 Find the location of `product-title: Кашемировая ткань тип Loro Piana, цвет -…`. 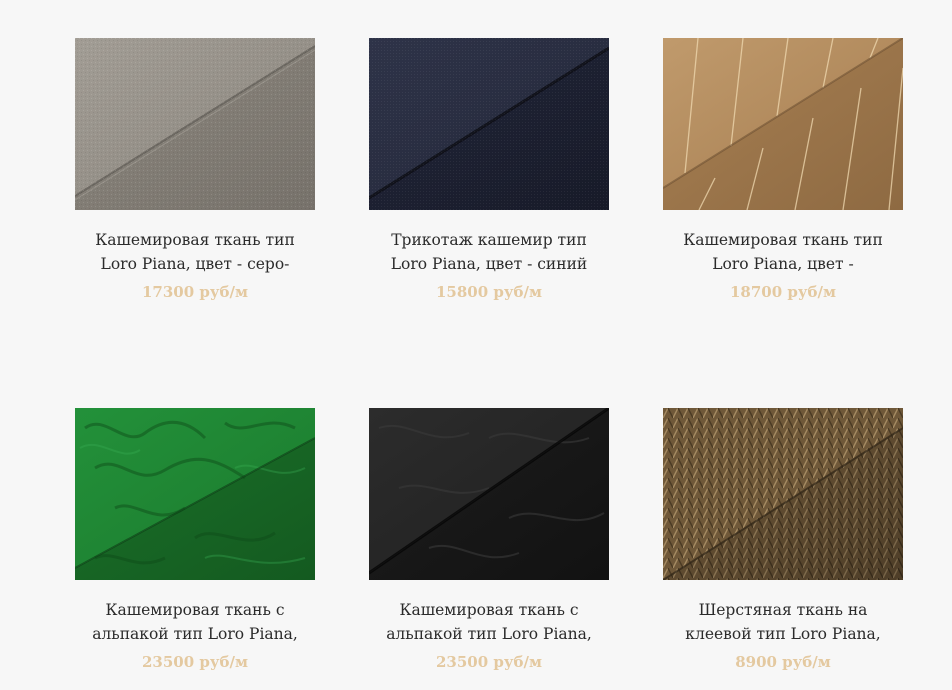

product-title: Кашемировая ткань тип Loro Piana, цвет -… is located at coordinates (195, 252).